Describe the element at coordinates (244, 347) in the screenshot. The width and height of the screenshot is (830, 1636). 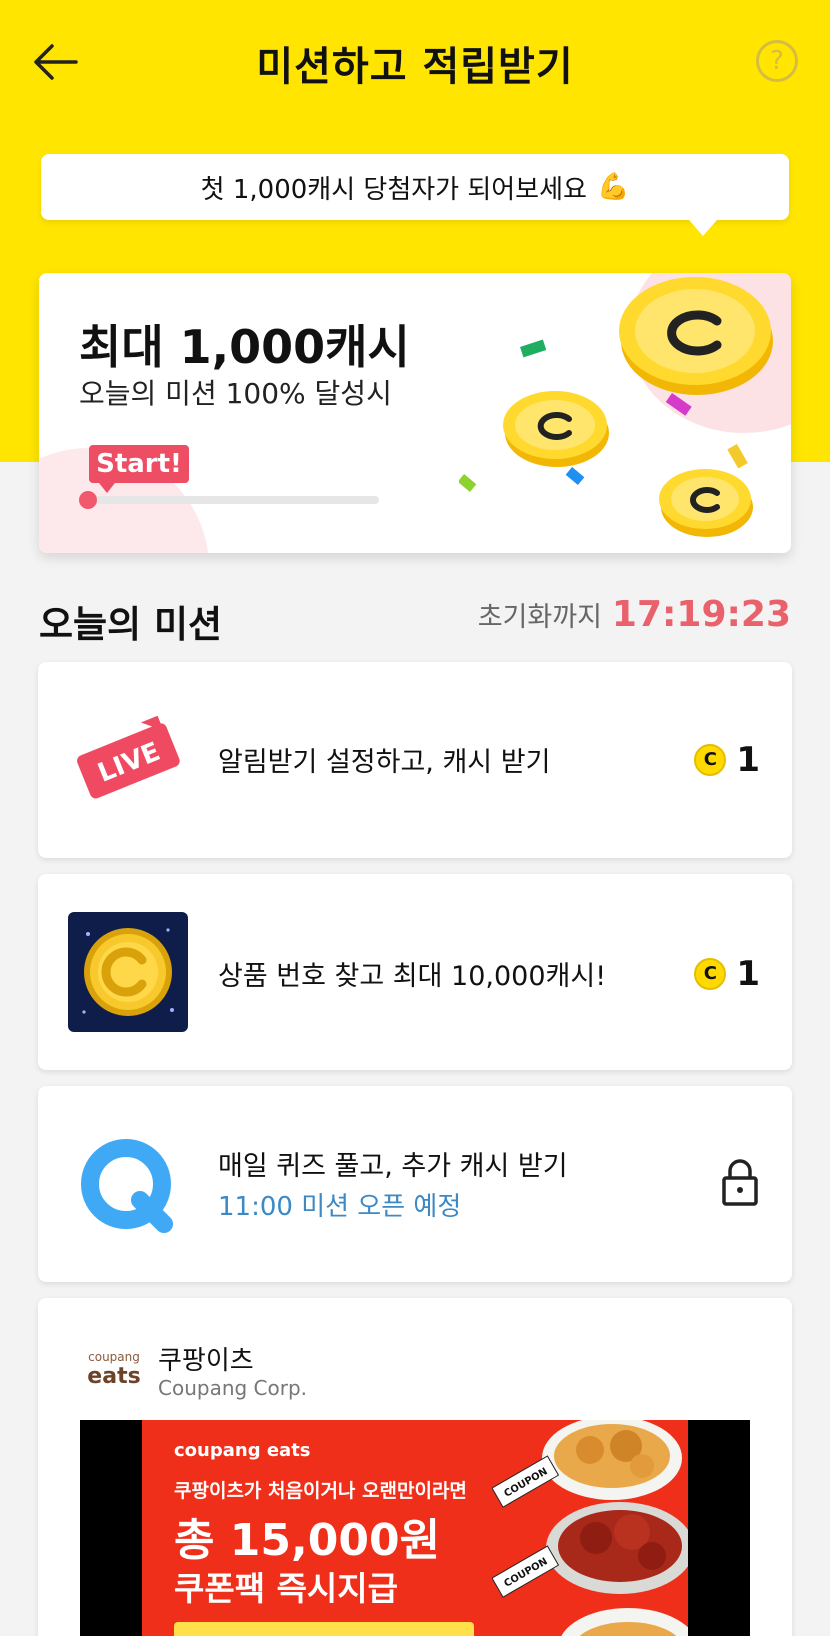
I see `reward-max-amount: 최대 1,000캐시` at that location.